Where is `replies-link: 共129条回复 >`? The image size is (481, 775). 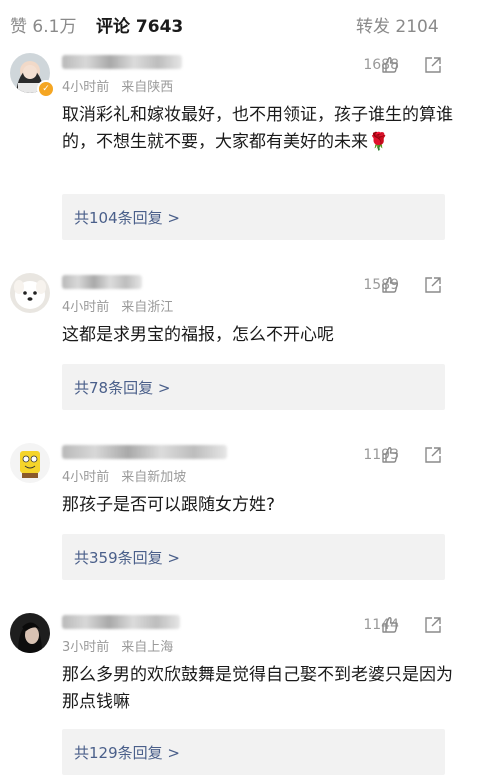 replies-link: 共129条回复 > is located at coordinates (253, 752).